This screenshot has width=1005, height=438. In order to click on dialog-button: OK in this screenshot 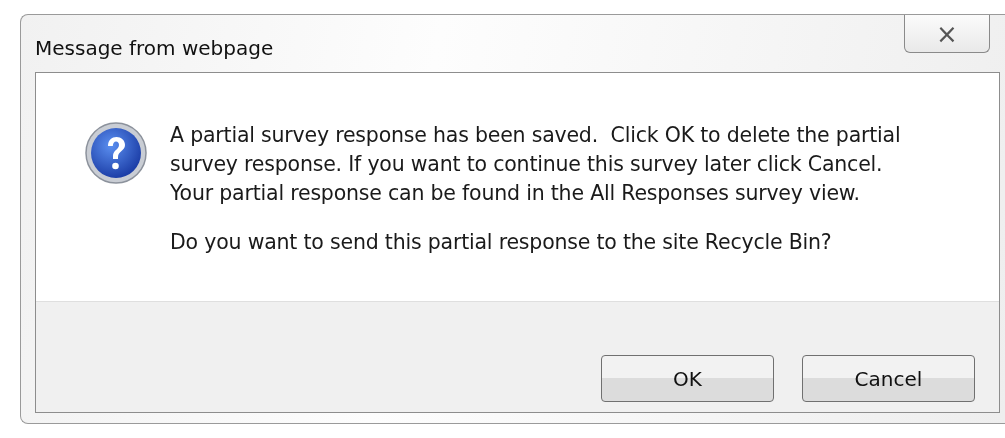, I will do `click(687, 378)`.